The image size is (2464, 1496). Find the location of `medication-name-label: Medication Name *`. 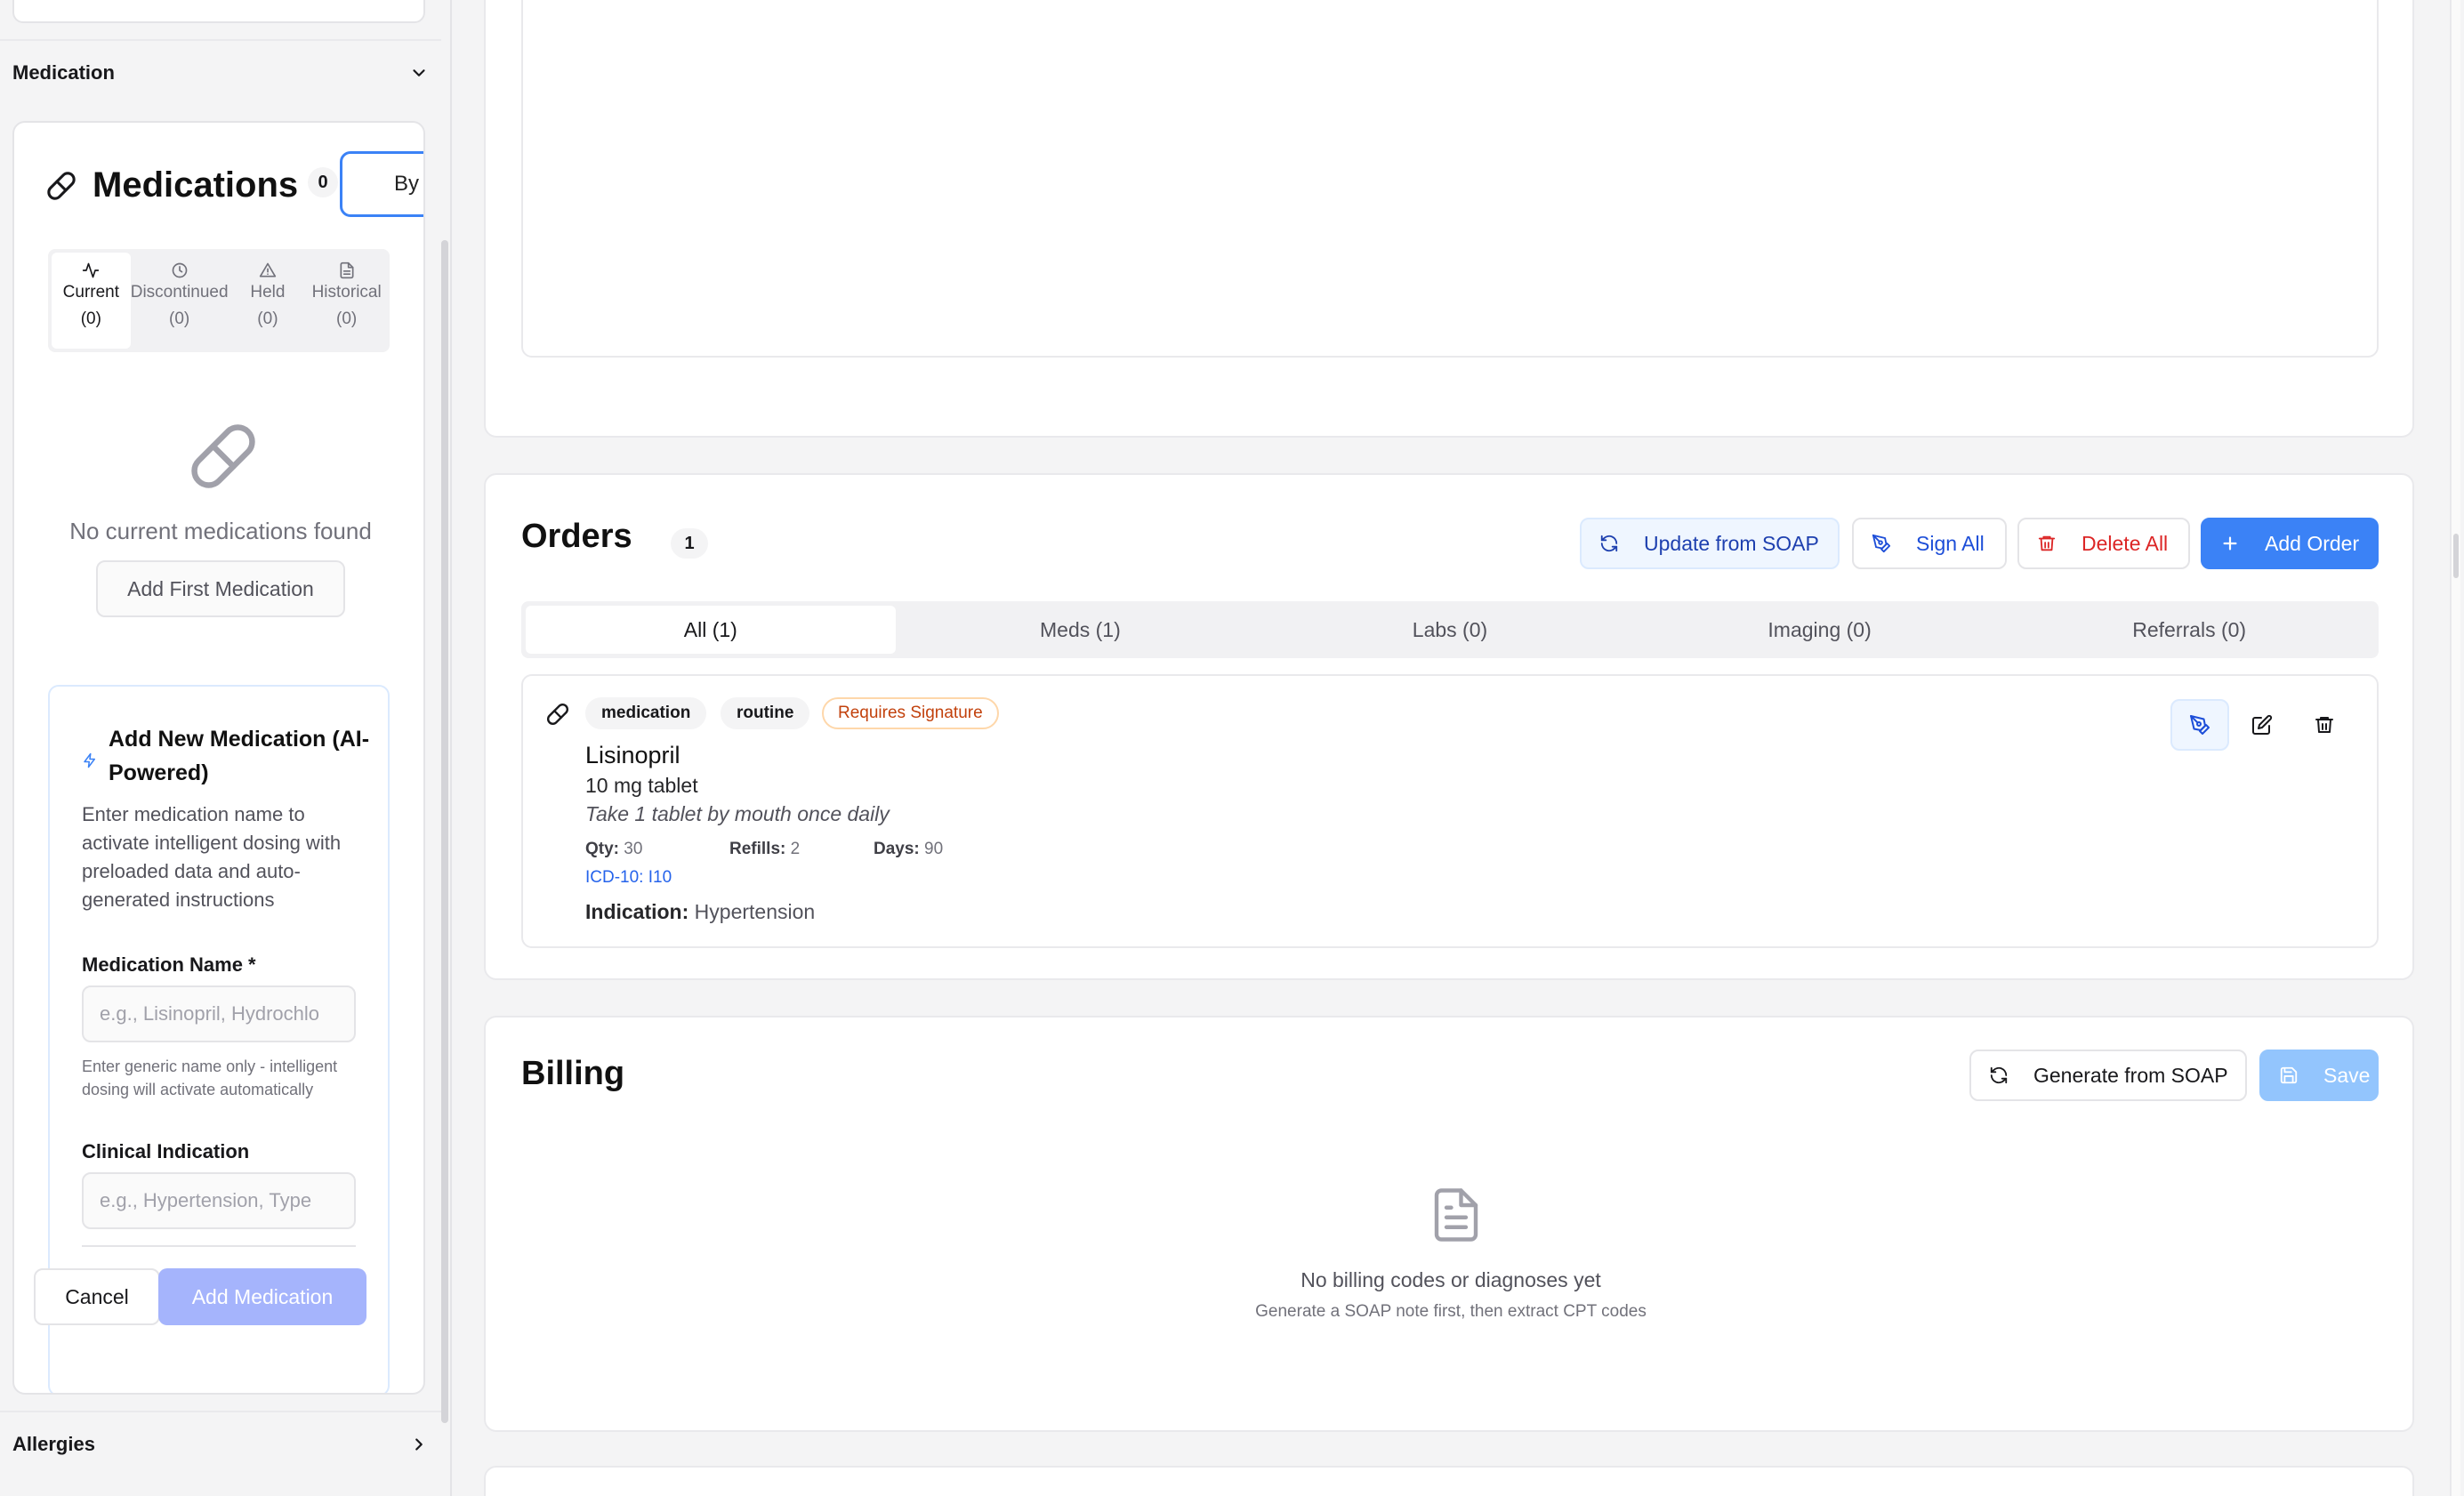

medication-name-label: Medication Name * is located at coordinates (169, 964).